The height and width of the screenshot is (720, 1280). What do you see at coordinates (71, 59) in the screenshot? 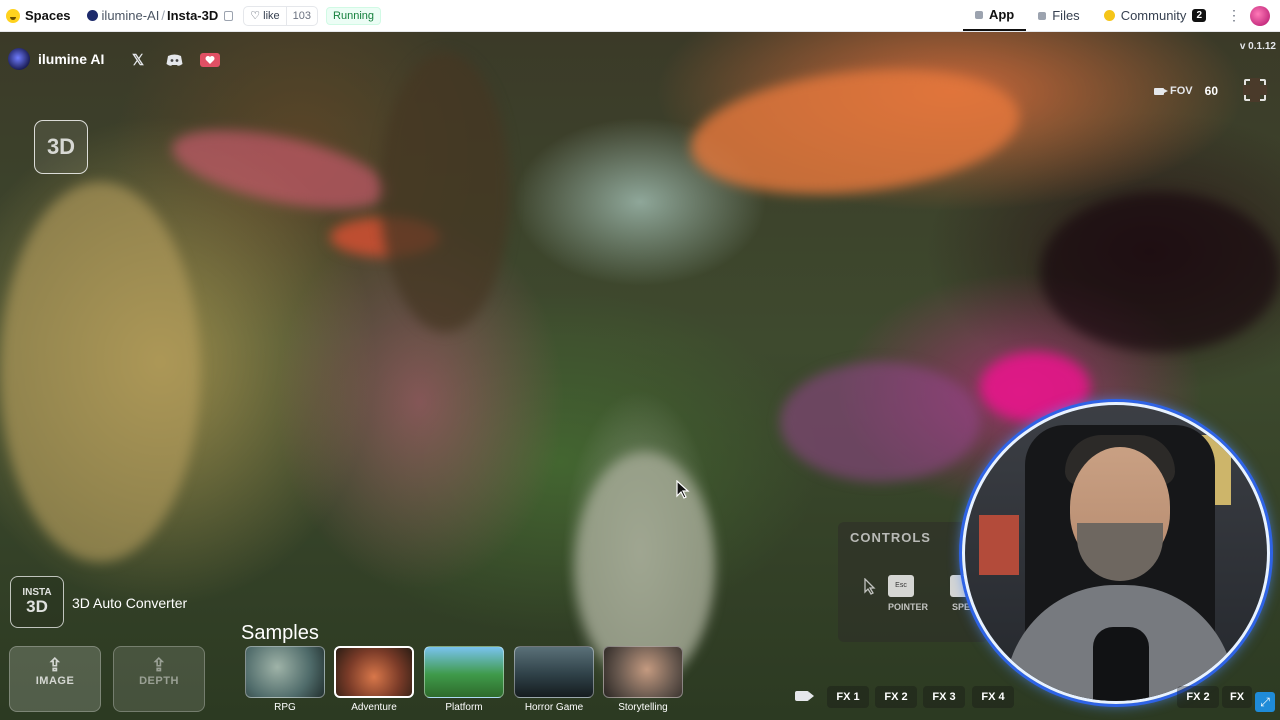
I see `brand-name: ilumine AI` at bounding box center [71, 59].